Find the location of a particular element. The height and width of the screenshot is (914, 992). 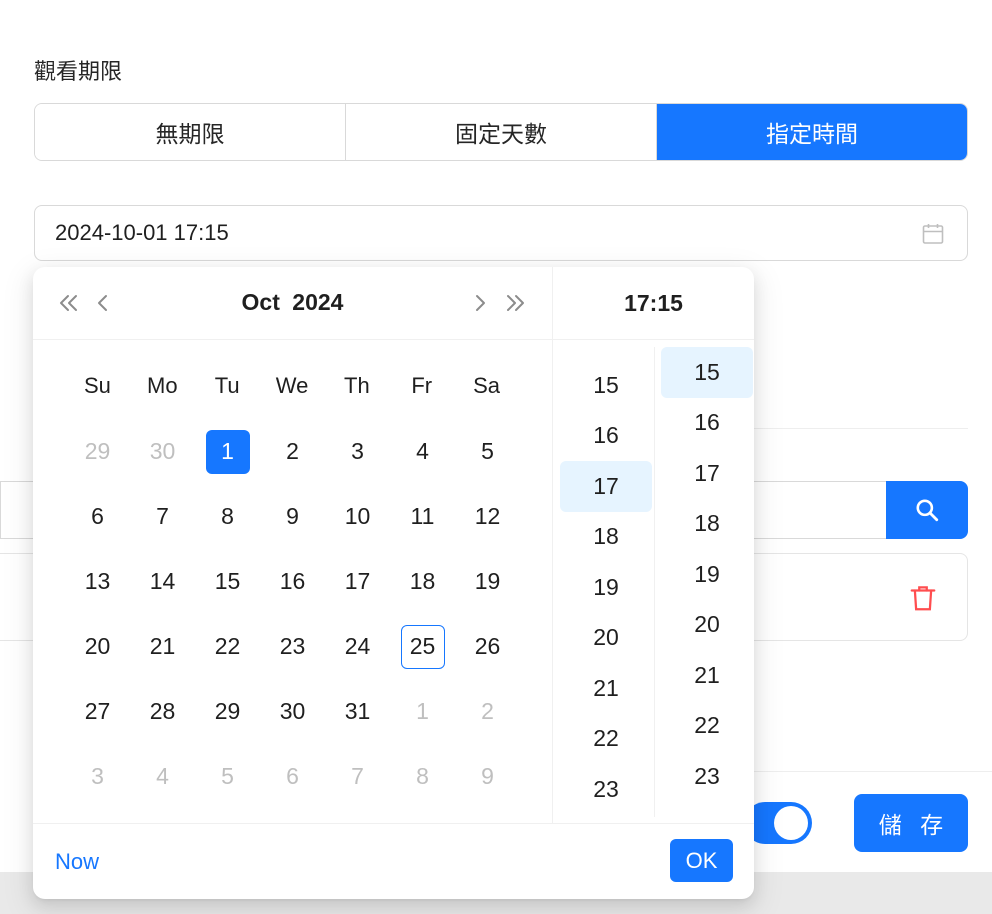

day-cell: 19 is located at coordinates (487, 581).